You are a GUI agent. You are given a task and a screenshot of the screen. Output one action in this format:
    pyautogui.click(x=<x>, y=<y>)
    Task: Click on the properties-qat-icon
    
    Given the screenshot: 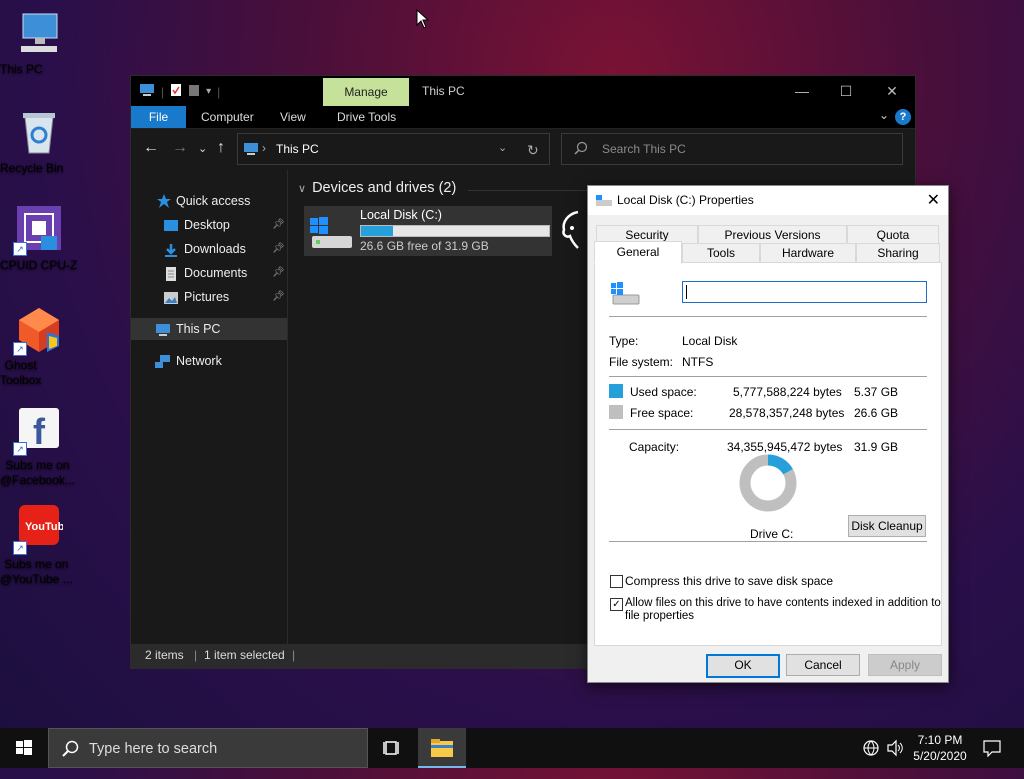 What is the action you would take?
    pyautogui.click(x=176, y=91)
    